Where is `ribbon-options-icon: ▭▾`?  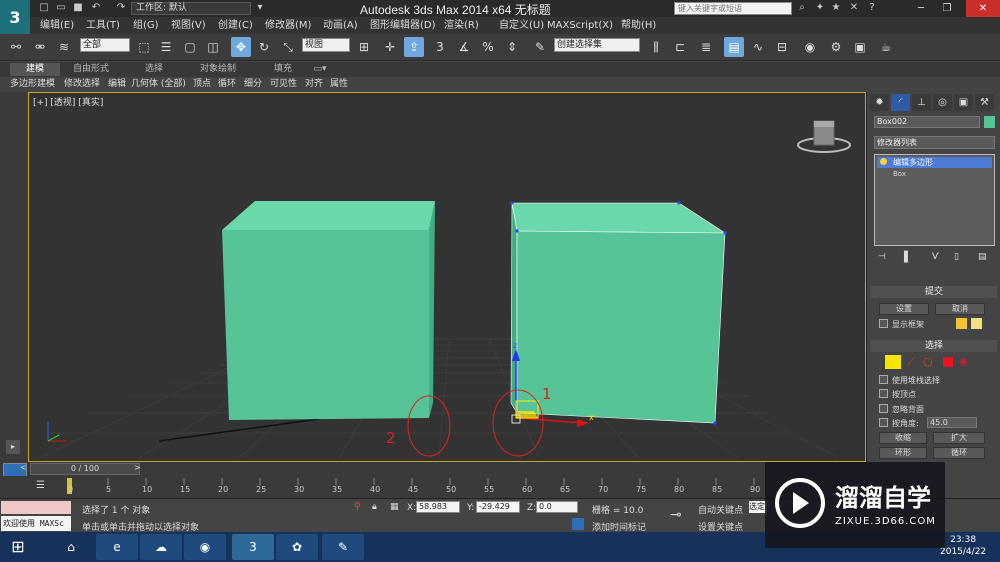 ribbon-options-icon: ▭▾ is located at coordinates (320, 69).